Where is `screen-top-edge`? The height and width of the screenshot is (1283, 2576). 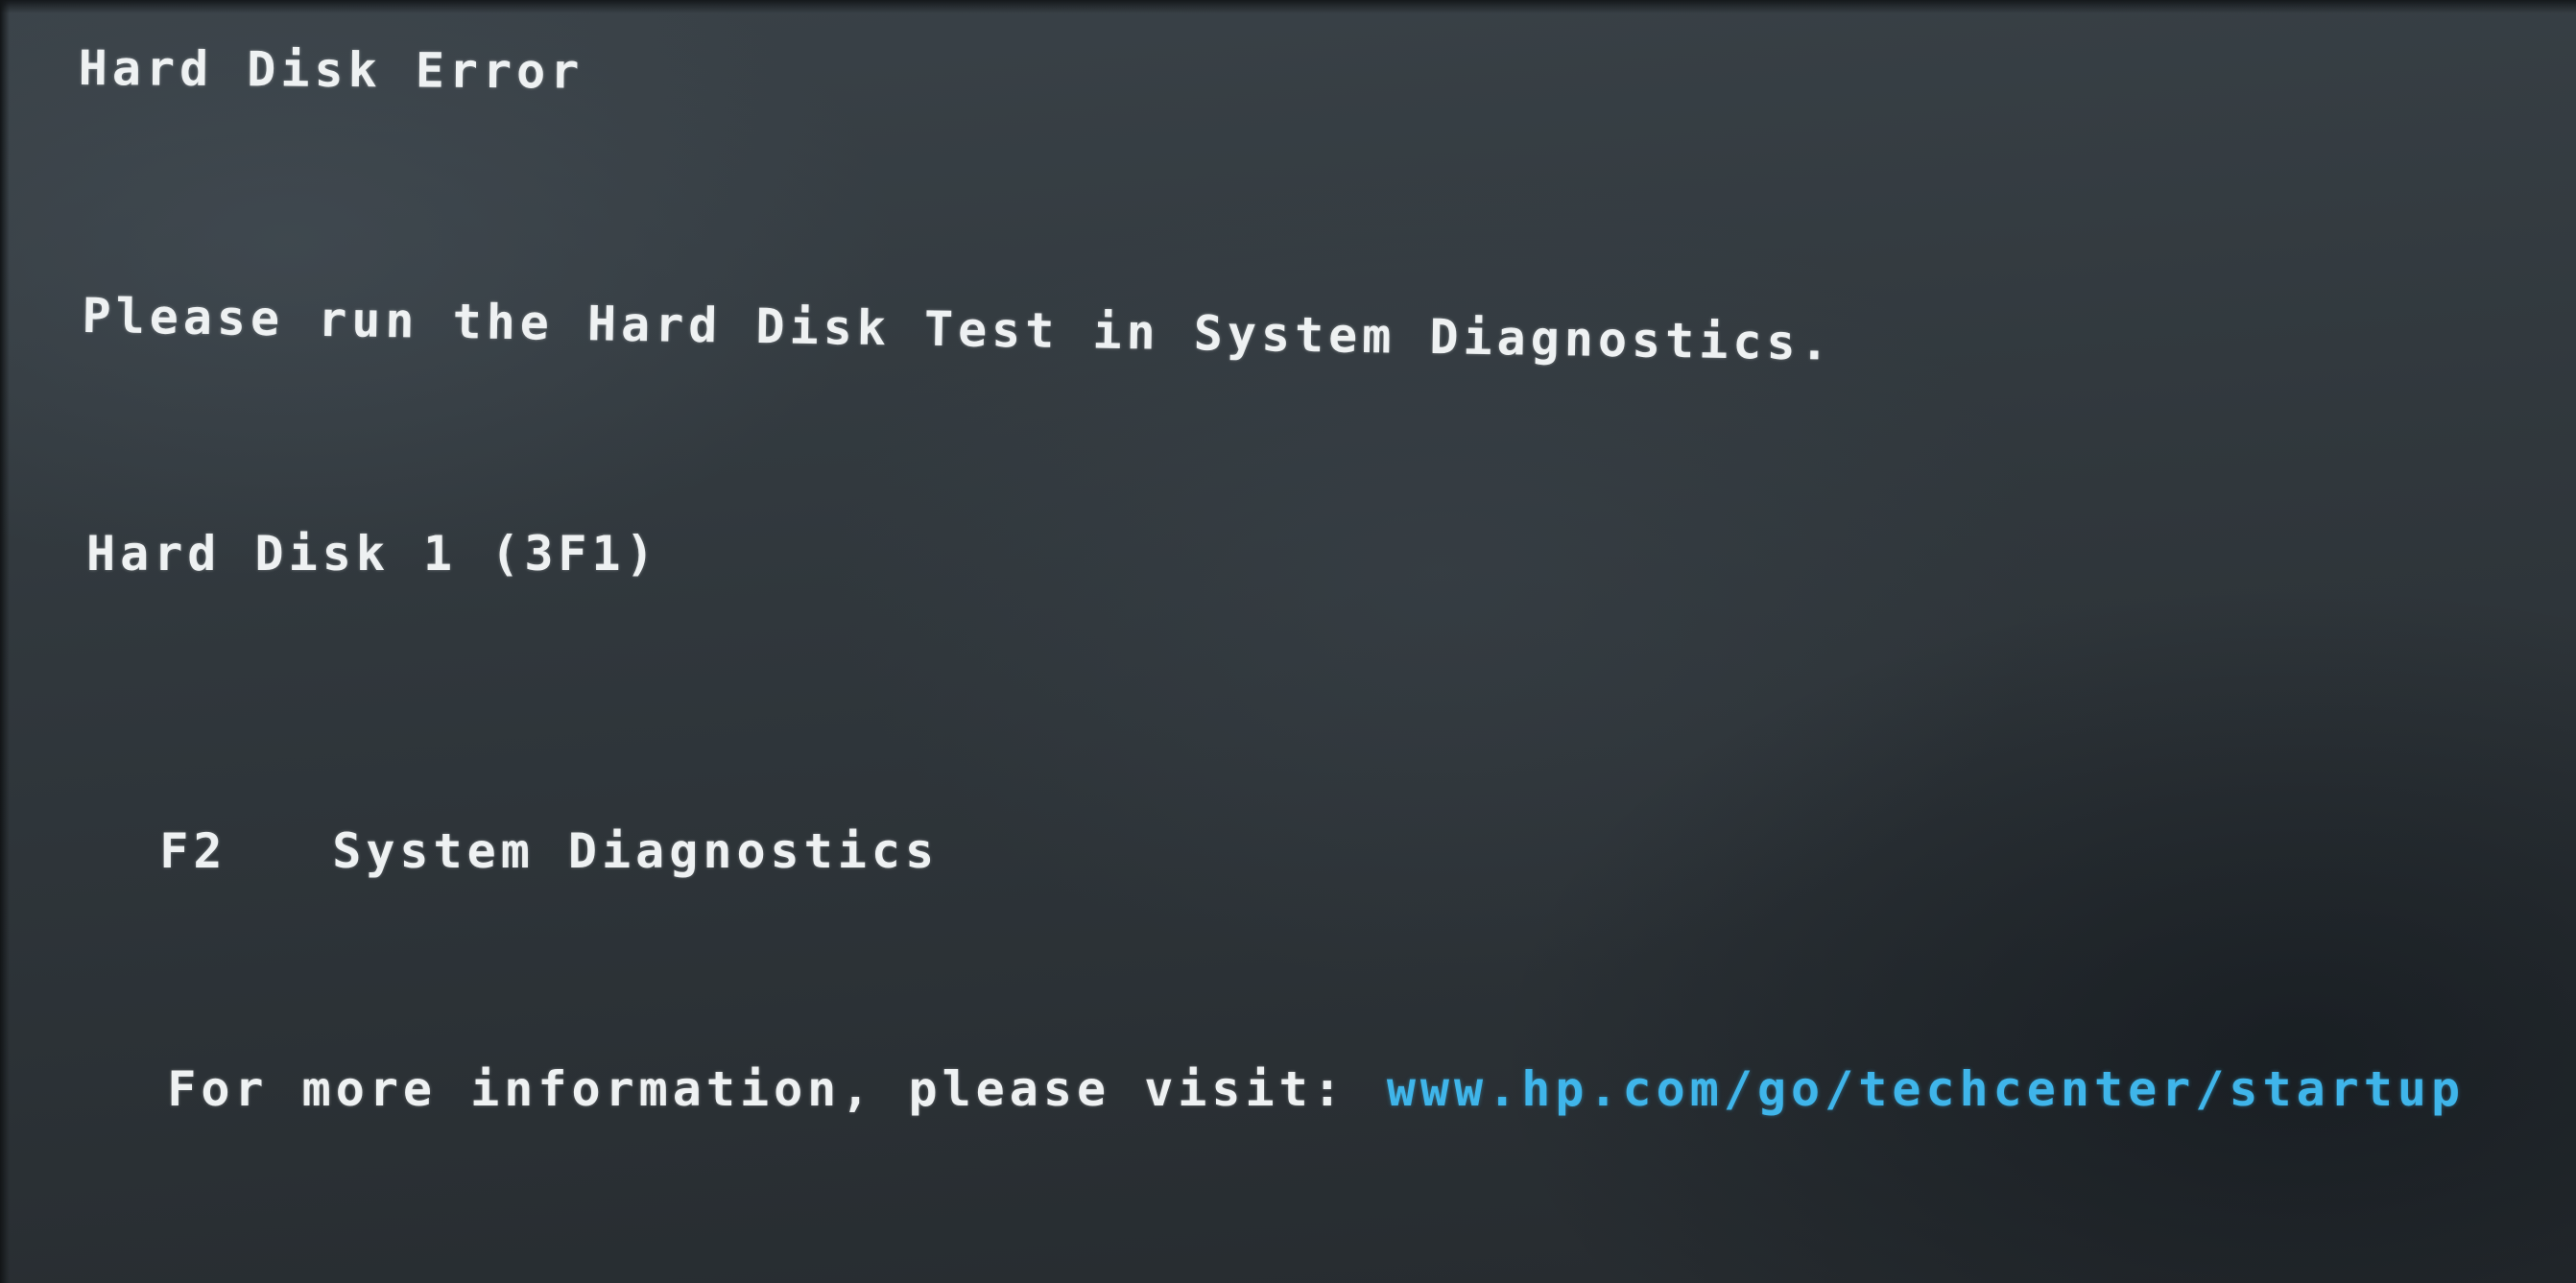
screen-top-edge is located at coordinates (1288, 6).